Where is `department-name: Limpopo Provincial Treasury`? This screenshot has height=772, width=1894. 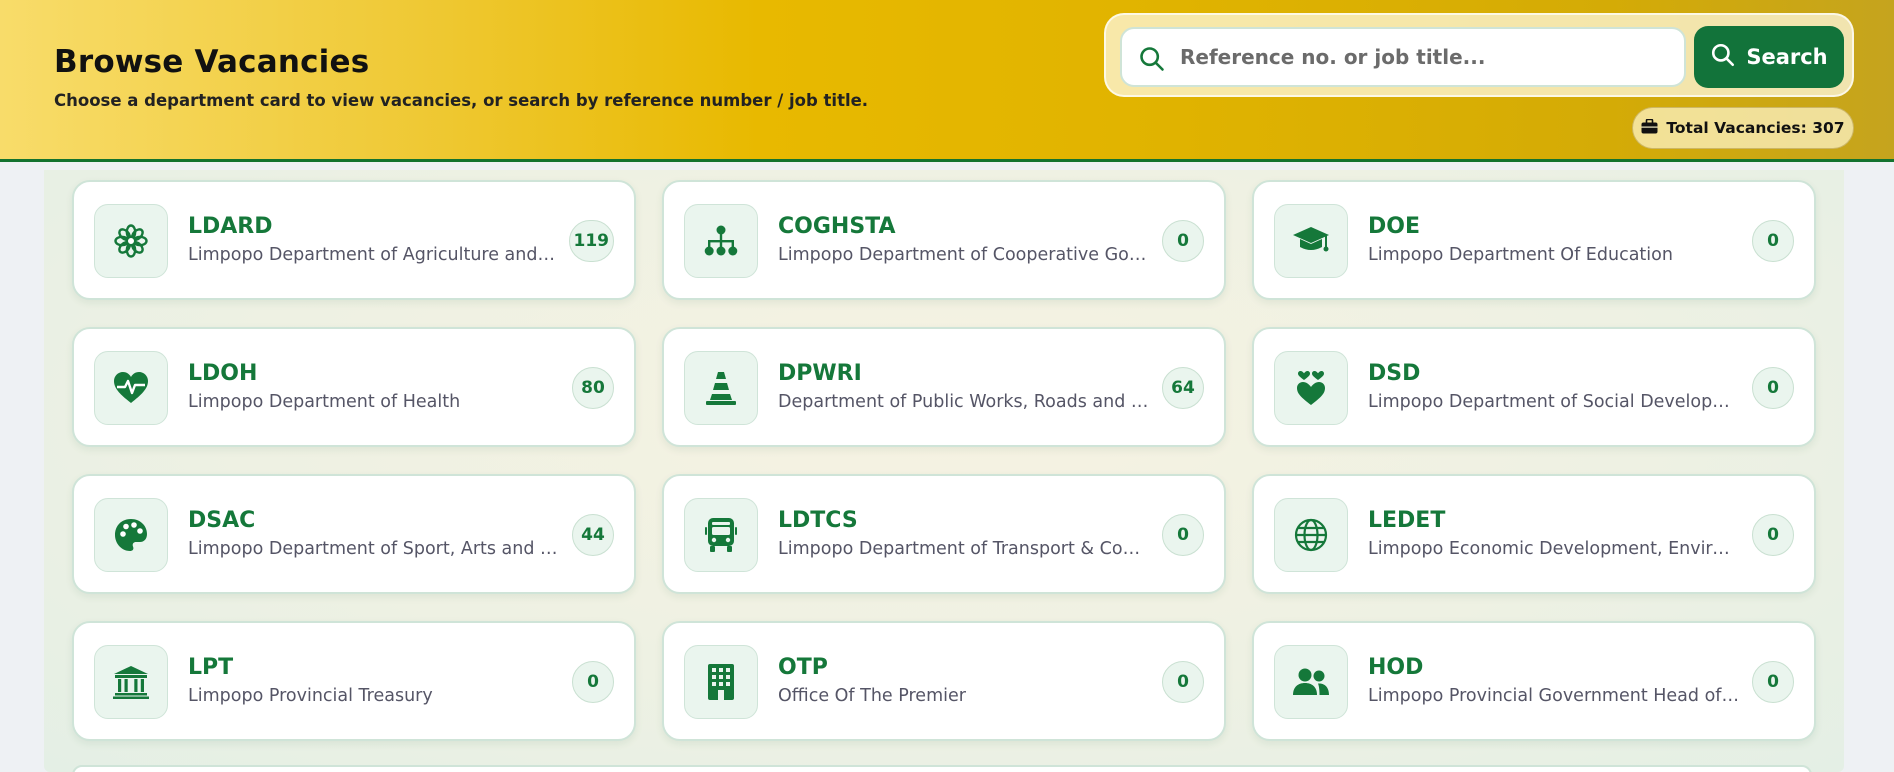
department-name: Limpopo Provincial Treasury is located at coordinates (310, 696).